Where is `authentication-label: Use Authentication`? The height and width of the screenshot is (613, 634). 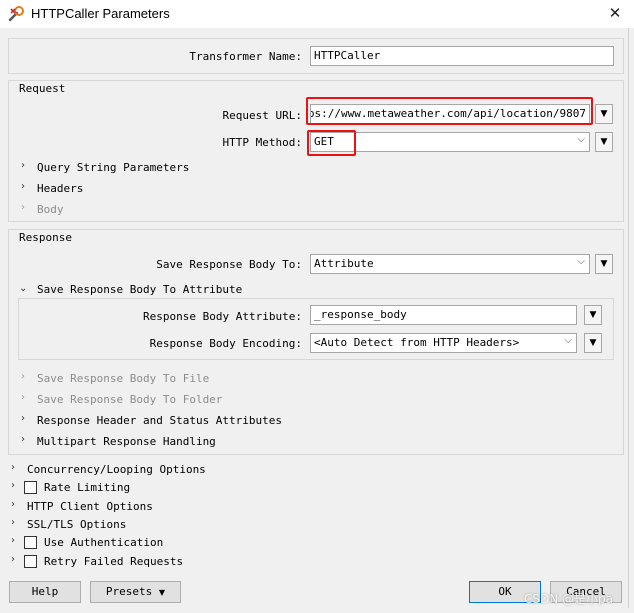 authentication-label: Use Authentication is located at coordinates (104, 542).